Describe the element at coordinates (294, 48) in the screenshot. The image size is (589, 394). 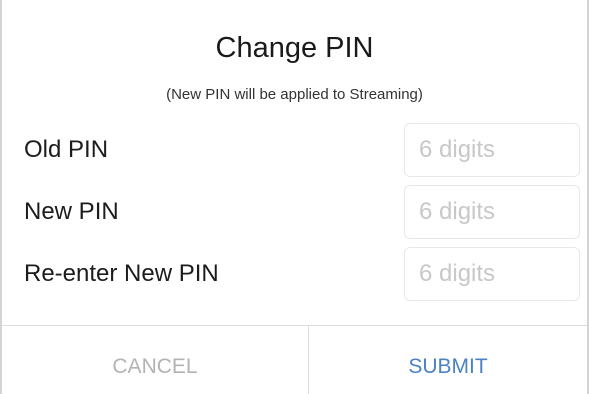
I see `dialog-title: Change PIN` at that location.